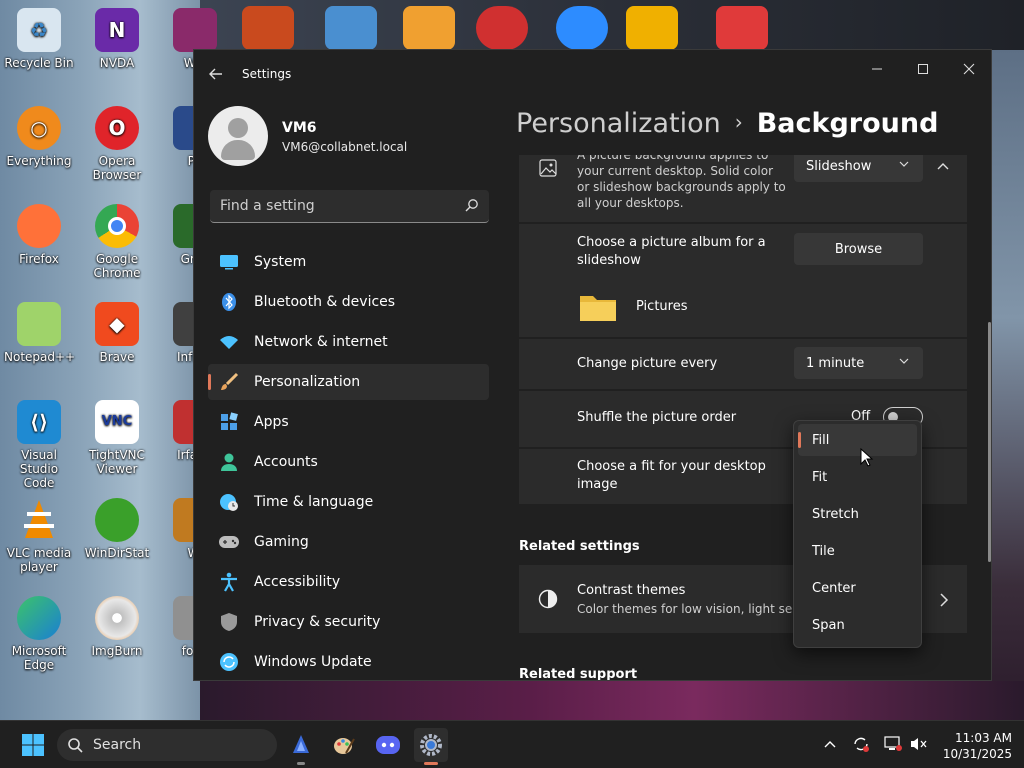 The width and height of the screenshot is (1024, 768). Describe the element at coordinates (348, 138) in the screenshot. I see `user-profile: VM6 VM6@collabnet.local` at that location.